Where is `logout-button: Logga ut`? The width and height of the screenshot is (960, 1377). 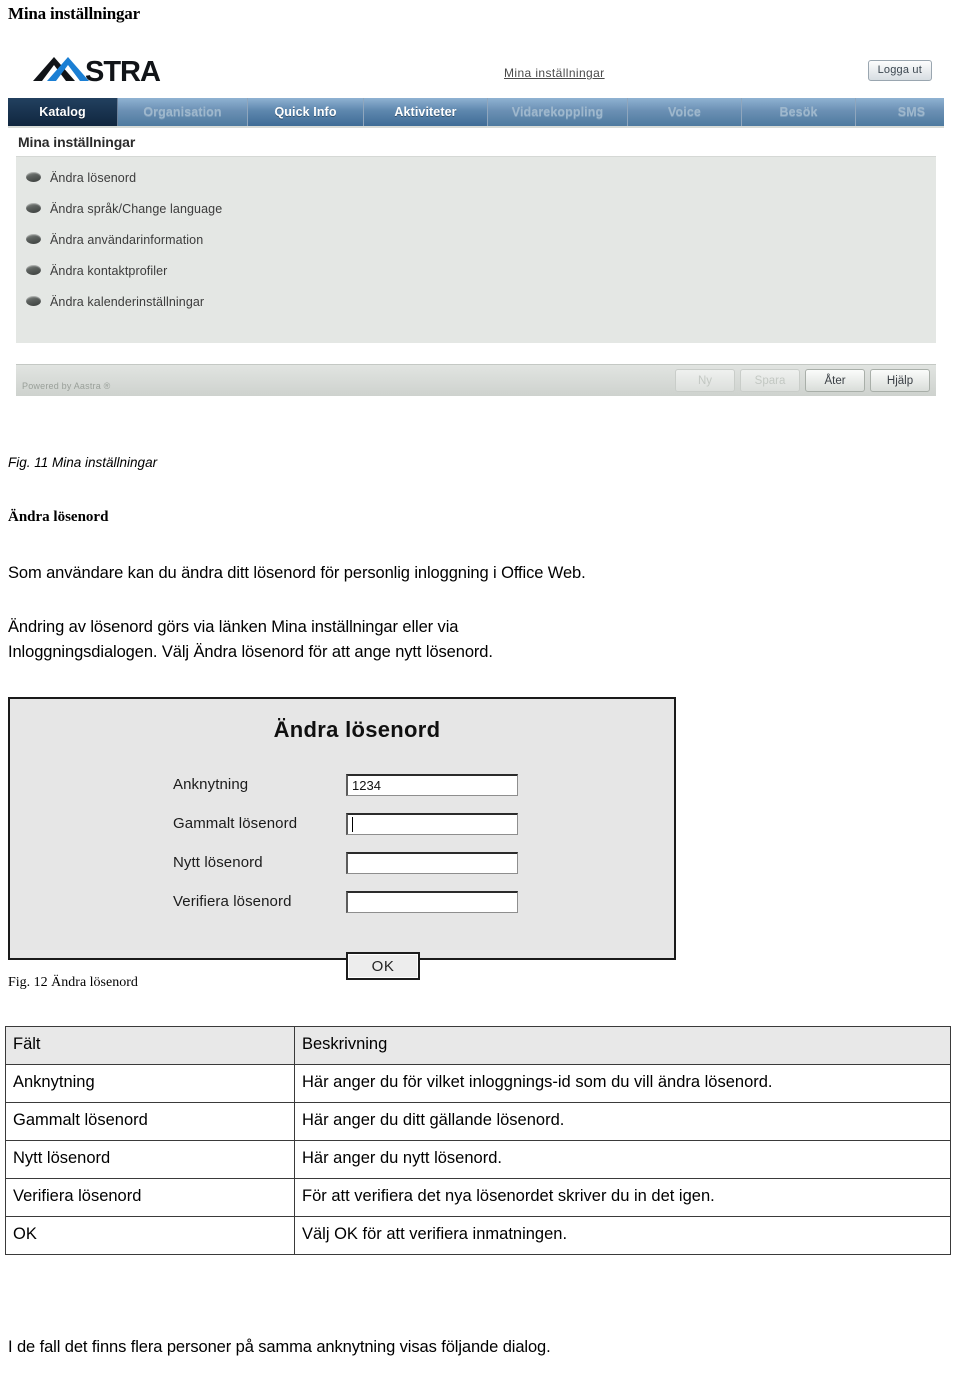
logout-button: Logga ut is located at coordinates (899, 70).